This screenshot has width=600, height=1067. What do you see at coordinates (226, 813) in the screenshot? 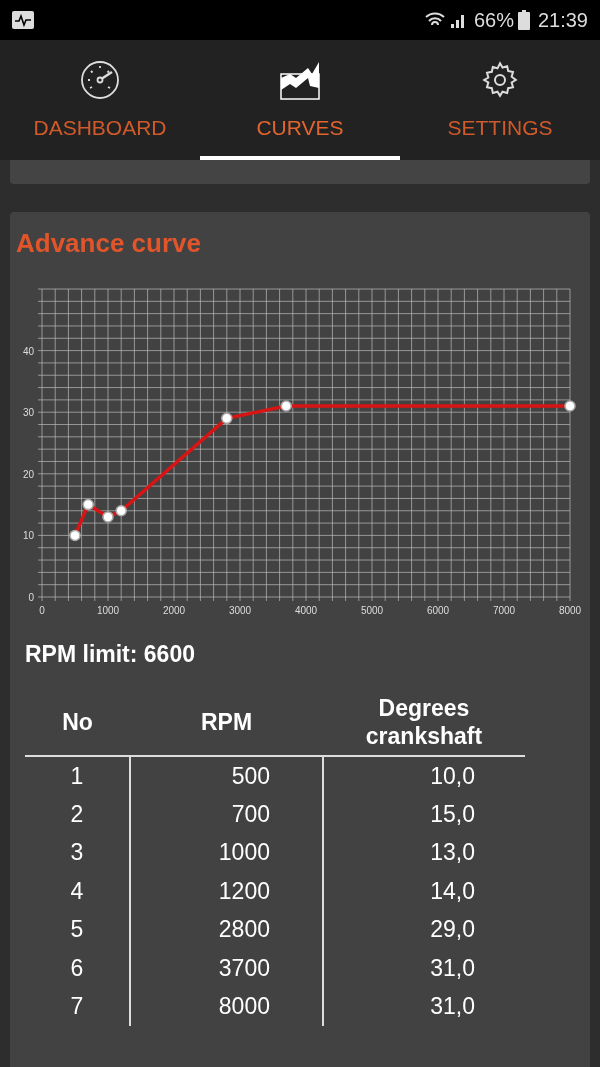
I see `table-cell: 700` at bounding box center [226, 813].